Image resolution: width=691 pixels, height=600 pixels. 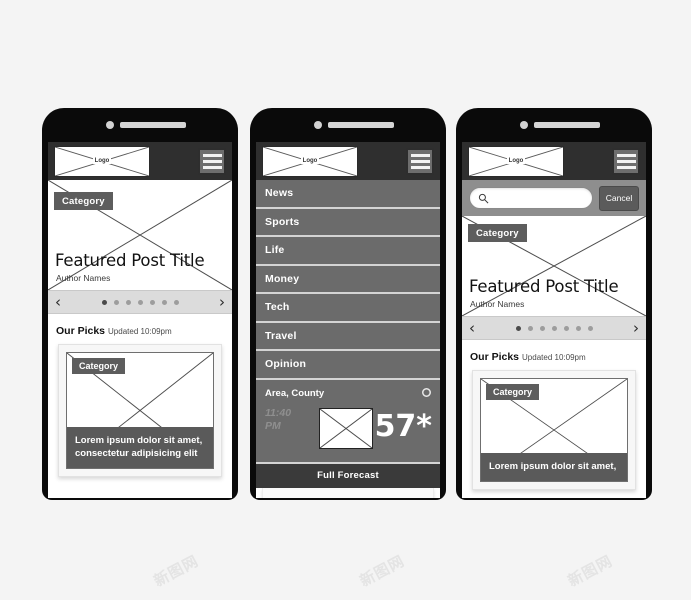 I want to click on menu-item-opinion: Opinion, so click(x=348, y=365).